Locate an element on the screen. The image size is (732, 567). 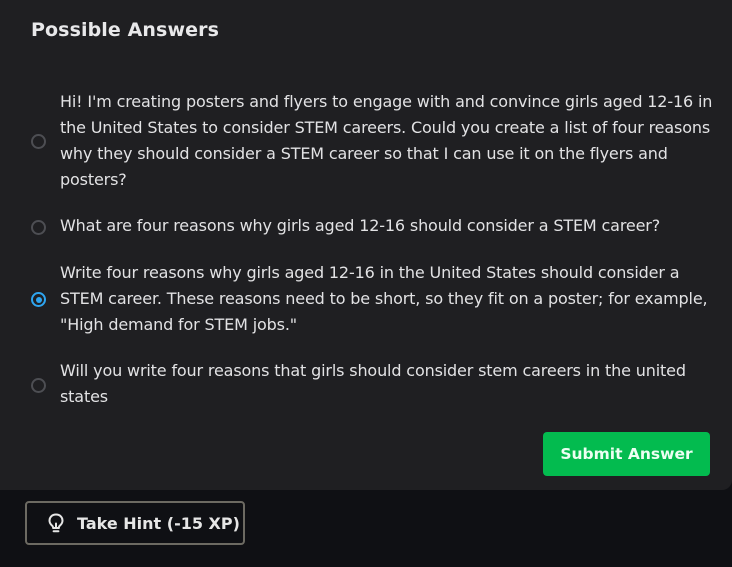
panel-title: Possible Answers is located at coordinates (125, 30).